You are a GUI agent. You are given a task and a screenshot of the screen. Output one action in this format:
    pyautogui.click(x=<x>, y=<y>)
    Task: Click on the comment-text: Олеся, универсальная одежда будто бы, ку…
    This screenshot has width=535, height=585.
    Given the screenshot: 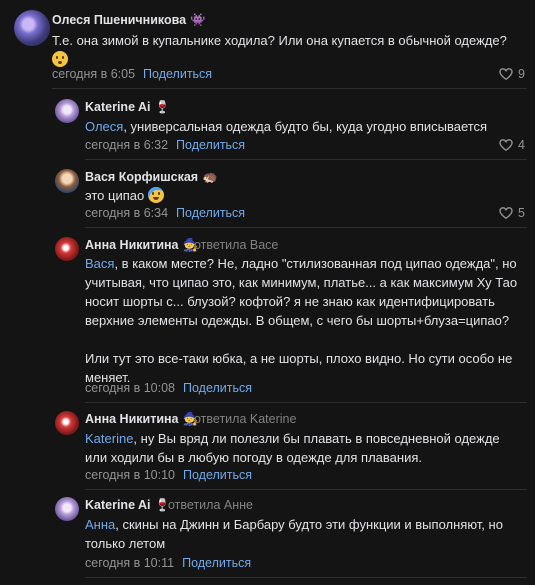 What is the action you would take?
    pyautogui.click(x=305, y=126)
    